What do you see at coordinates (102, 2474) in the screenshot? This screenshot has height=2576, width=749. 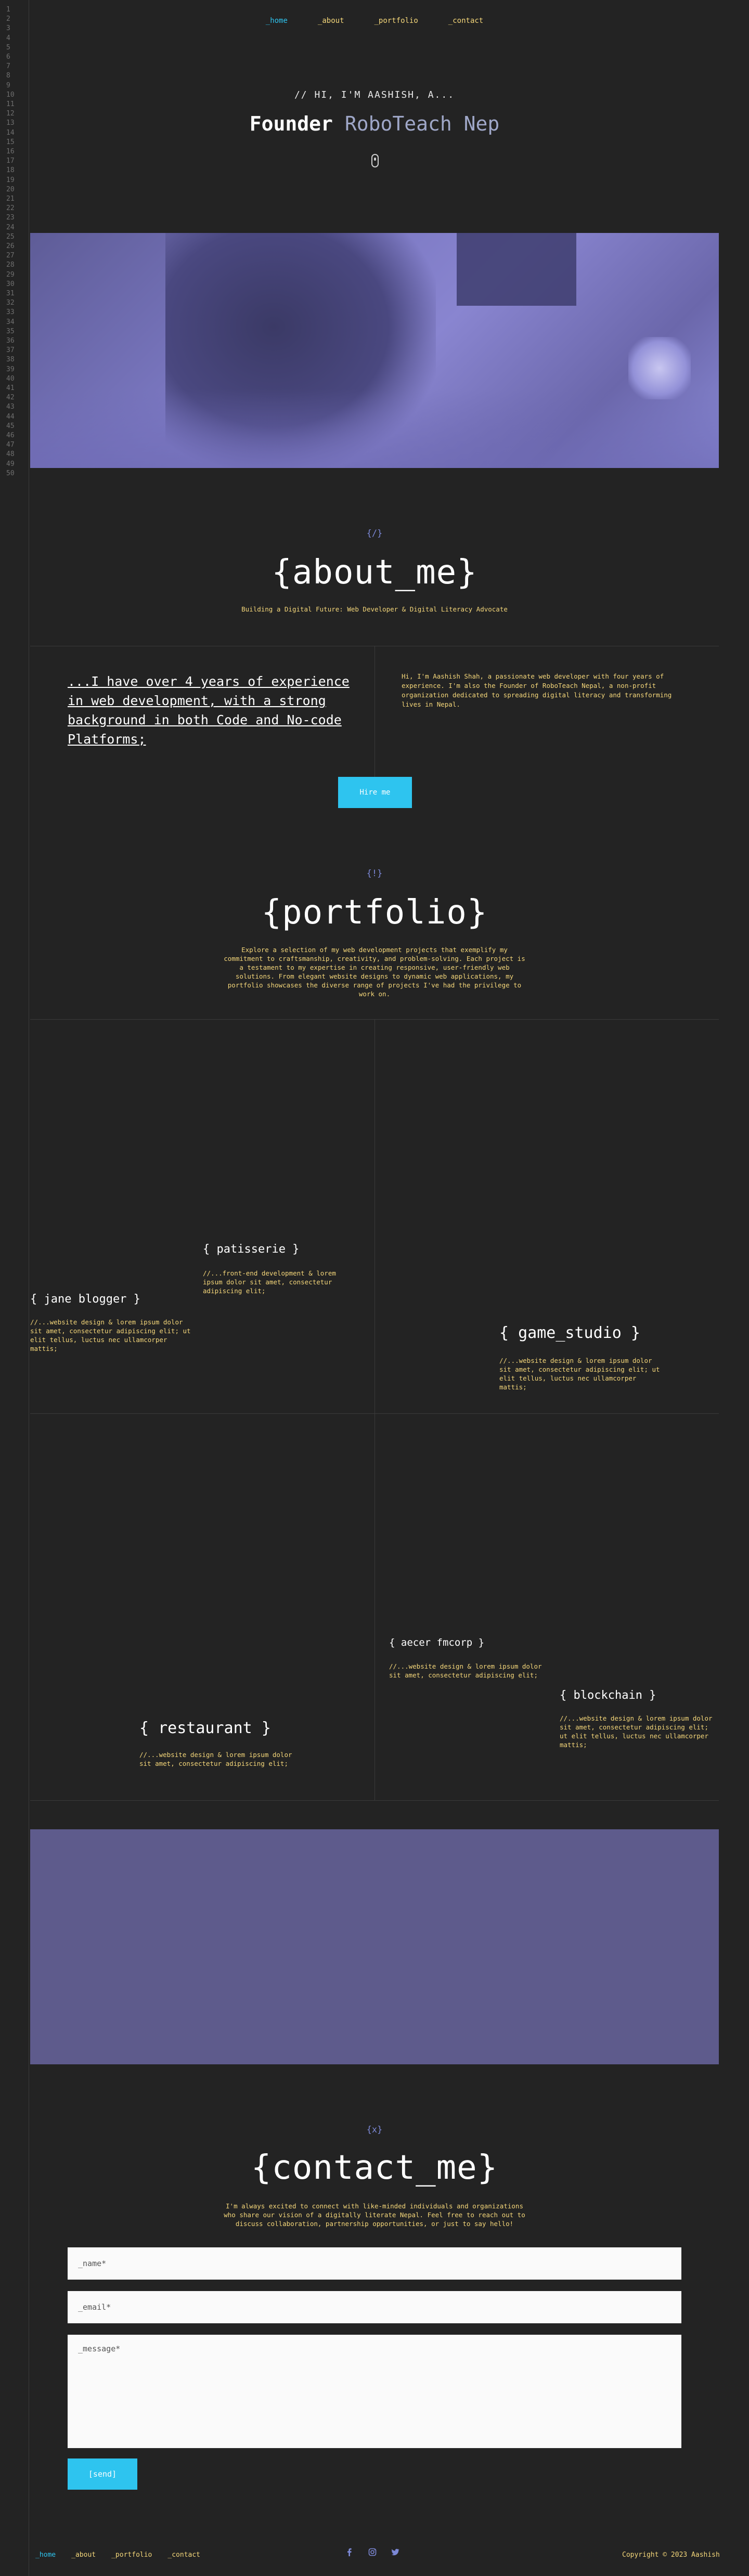 I see `send-button: [send]` at bounding box center [102, 2474].